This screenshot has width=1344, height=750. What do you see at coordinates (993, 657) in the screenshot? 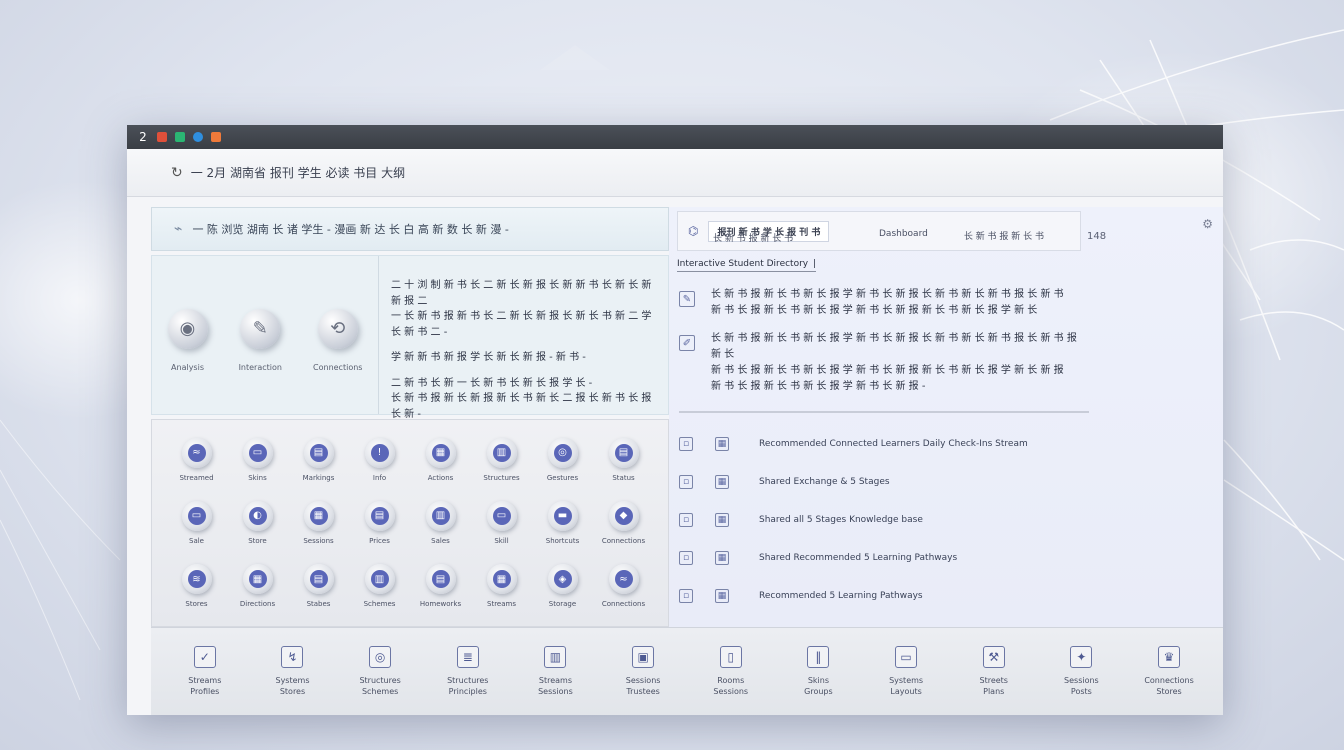
I see `tool-icon: ⚒` at bounding box center [993, 657].